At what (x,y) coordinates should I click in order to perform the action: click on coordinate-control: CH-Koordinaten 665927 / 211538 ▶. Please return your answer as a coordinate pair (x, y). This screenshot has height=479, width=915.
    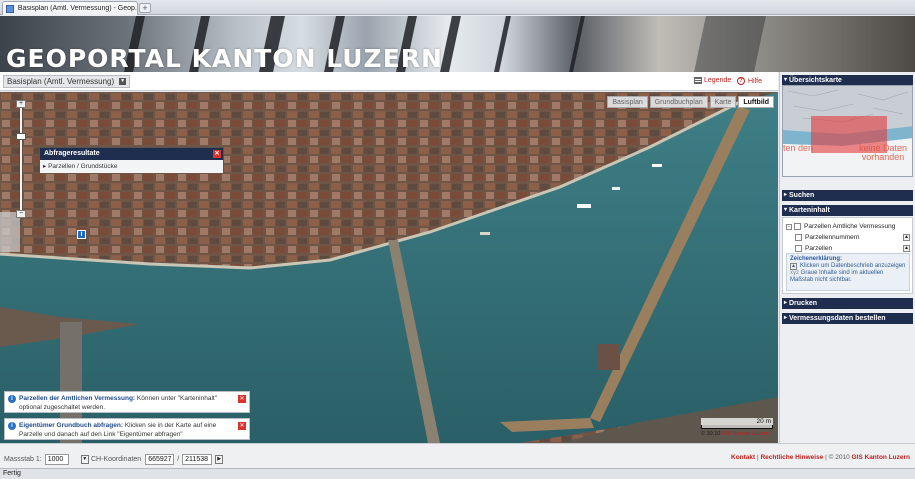
    Looking at the image, I should click on (157, 459).